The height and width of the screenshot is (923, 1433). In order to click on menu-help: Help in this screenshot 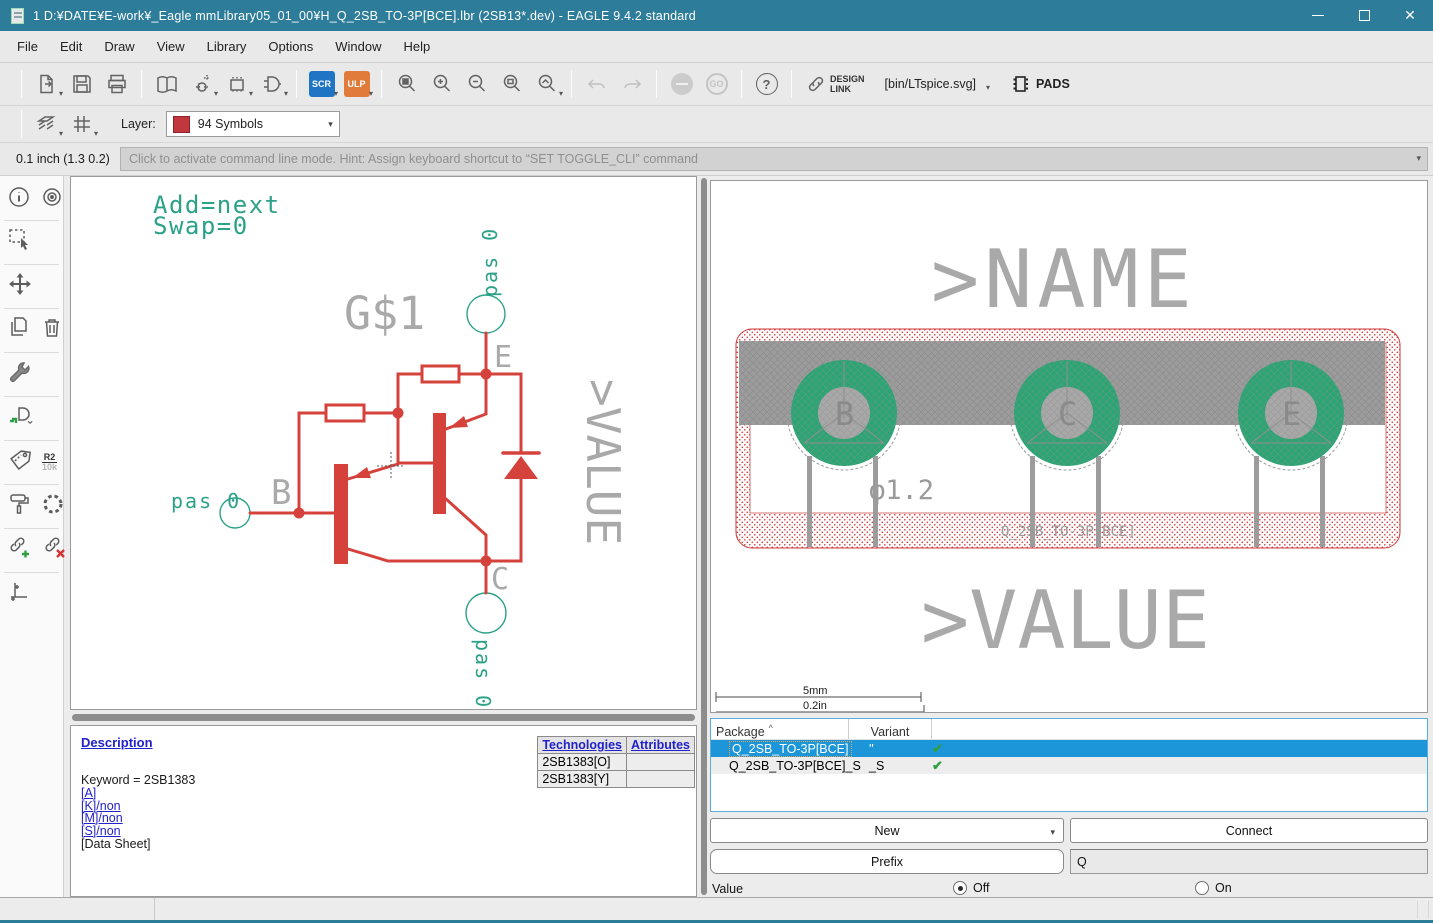, I will do `click(416, 46)`.